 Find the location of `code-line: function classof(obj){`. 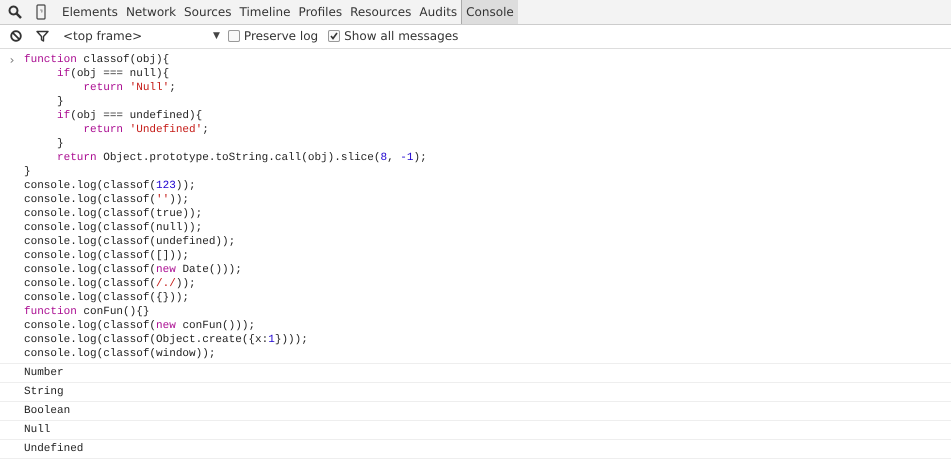

code-line: function classof(obj){ is located at coordinates (97, 60).